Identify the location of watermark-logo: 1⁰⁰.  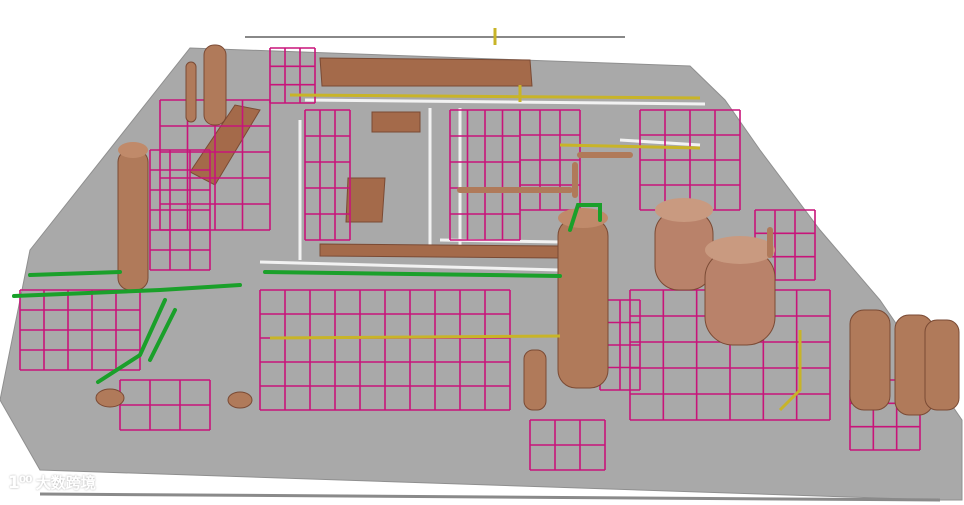
(20, 482).